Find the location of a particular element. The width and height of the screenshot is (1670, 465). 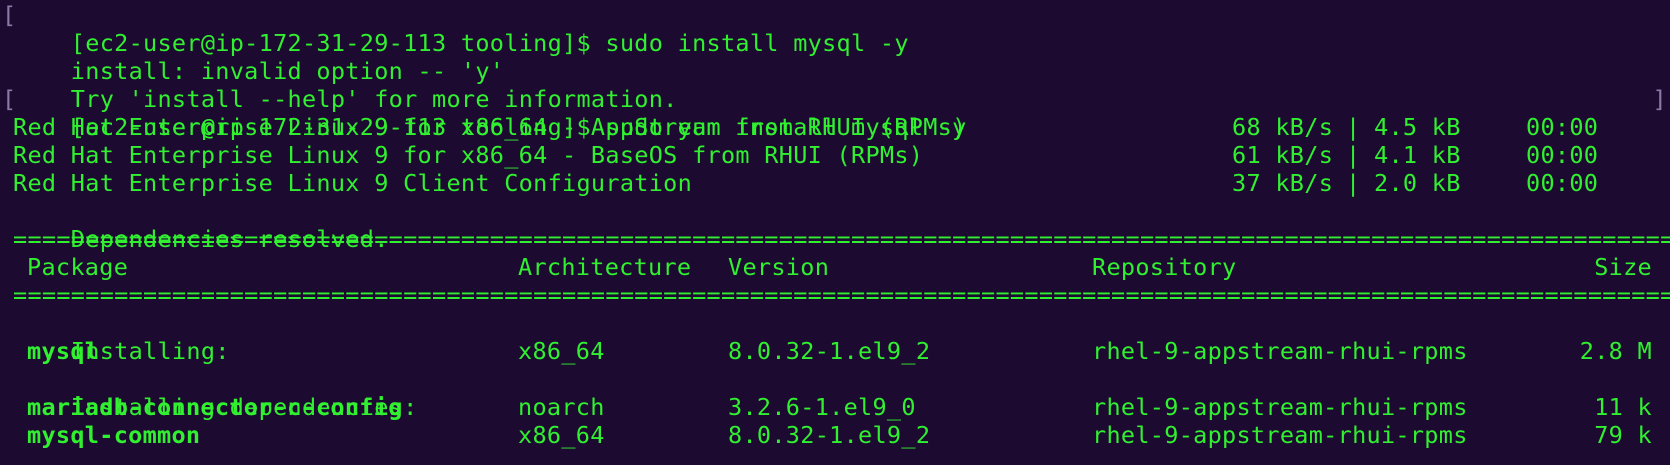

group-label: Installing: is located at coordinates (835, 337).